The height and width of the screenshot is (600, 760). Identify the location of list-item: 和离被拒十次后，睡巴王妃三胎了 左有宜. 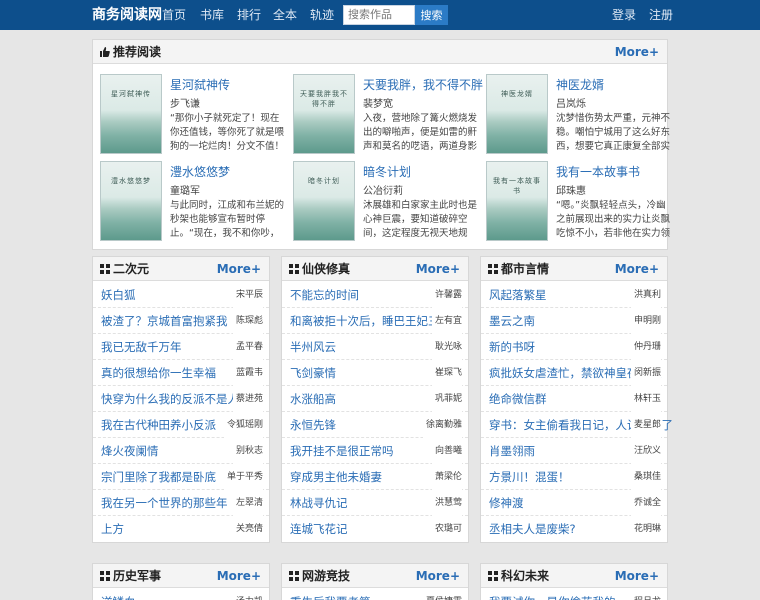
(375, 321).